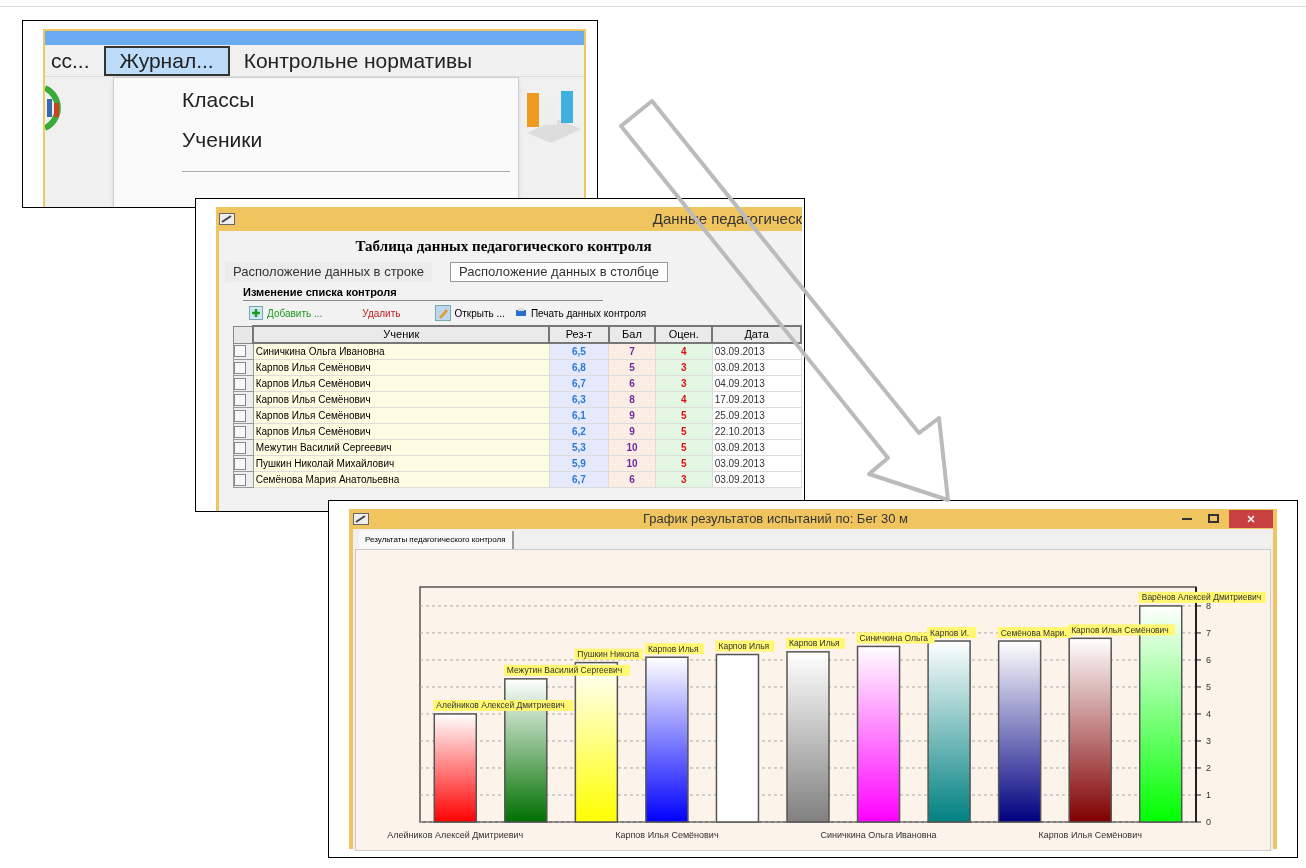 The width and height of the screenshot is (1306, 868). What do you see at coordinates (1208, 767) in the screenshot?
I see `y-tick-label: 2` at bounding box center [1208, 767].